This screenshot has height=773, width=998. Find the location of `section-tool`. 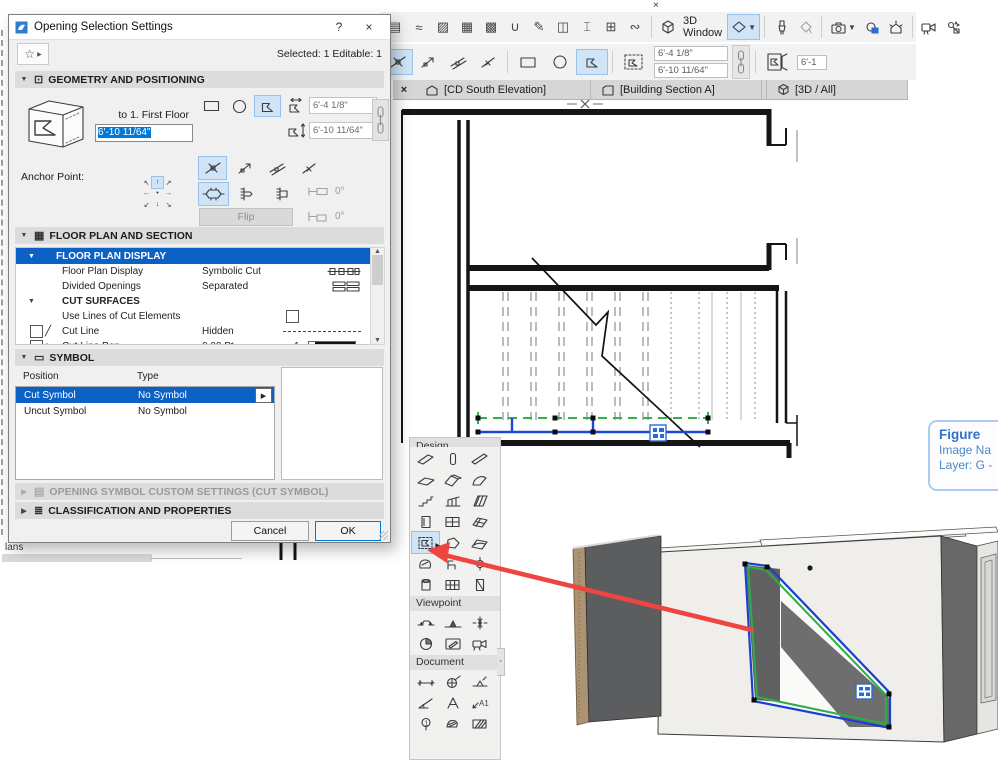

section-tool is located at coordinates (425, 622).